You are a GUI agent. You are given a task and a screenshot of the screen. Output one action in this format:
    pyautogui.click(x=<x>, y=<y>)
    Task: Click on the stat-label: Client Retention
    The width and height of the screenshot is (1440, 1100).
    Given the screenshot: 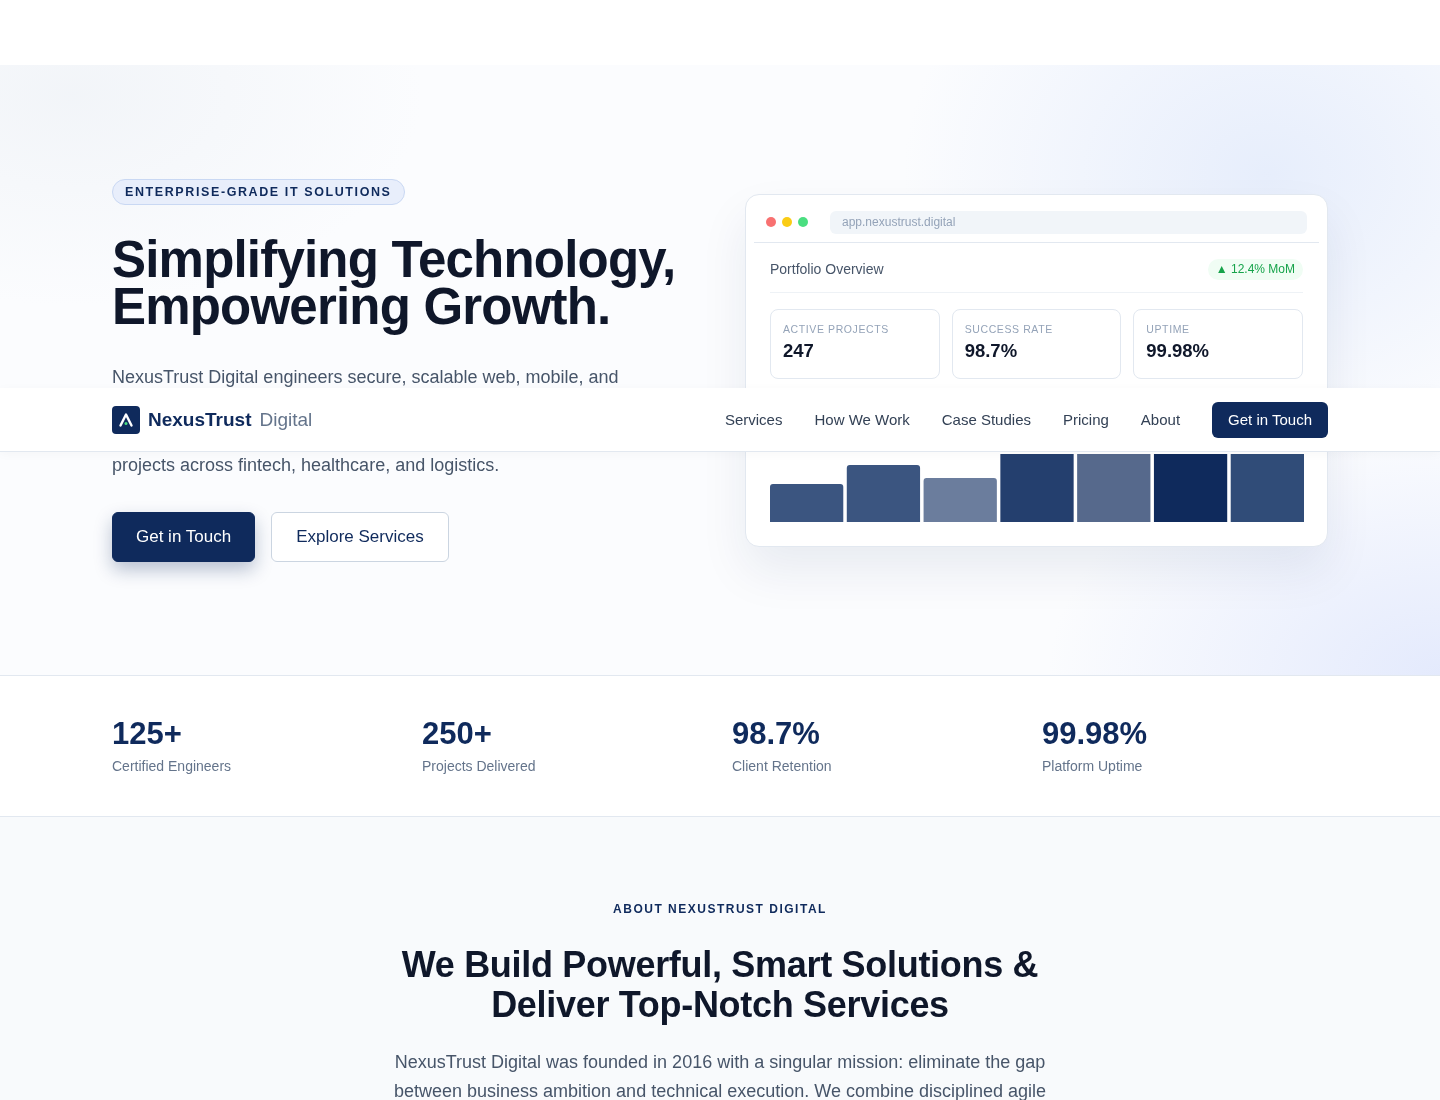 What is the action you would take?
    pyautogui.click(x=782, y=766)
    